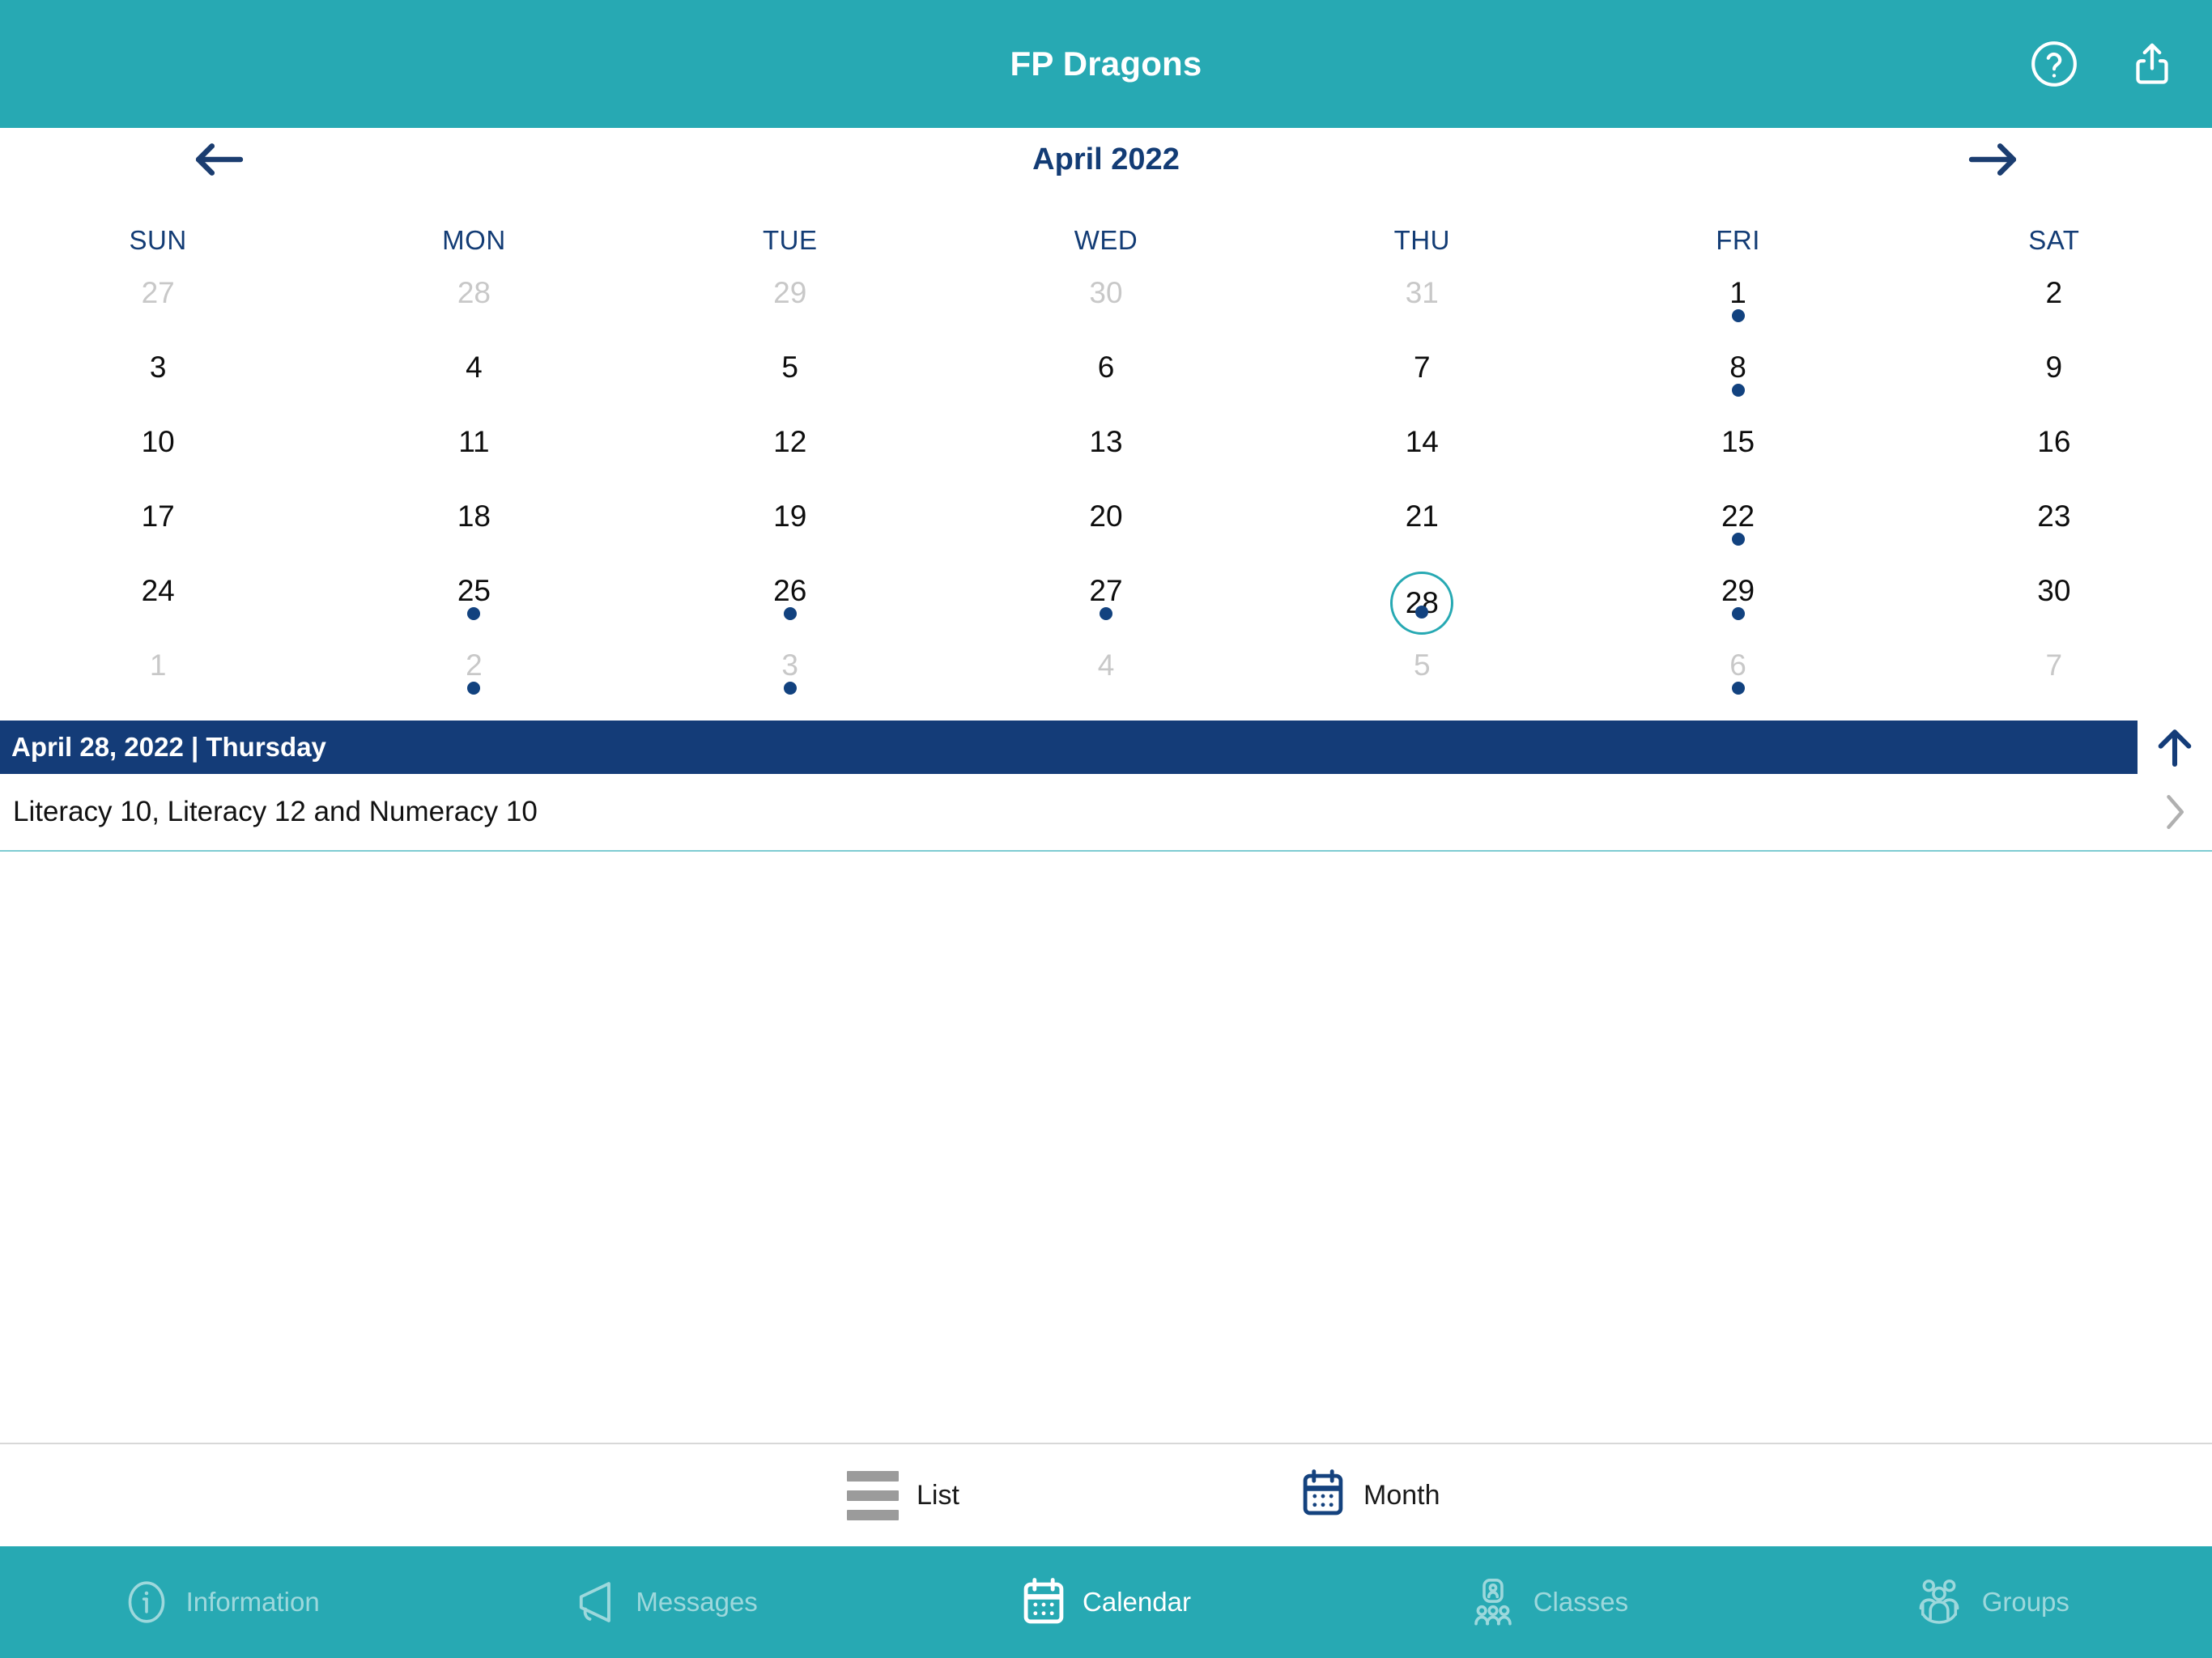 The height and width of the screenshot is (1658, 2212). Describe the element at coordinates (474, 602) in the screenshot. I see `calendar-day-cell: 25` at that location.